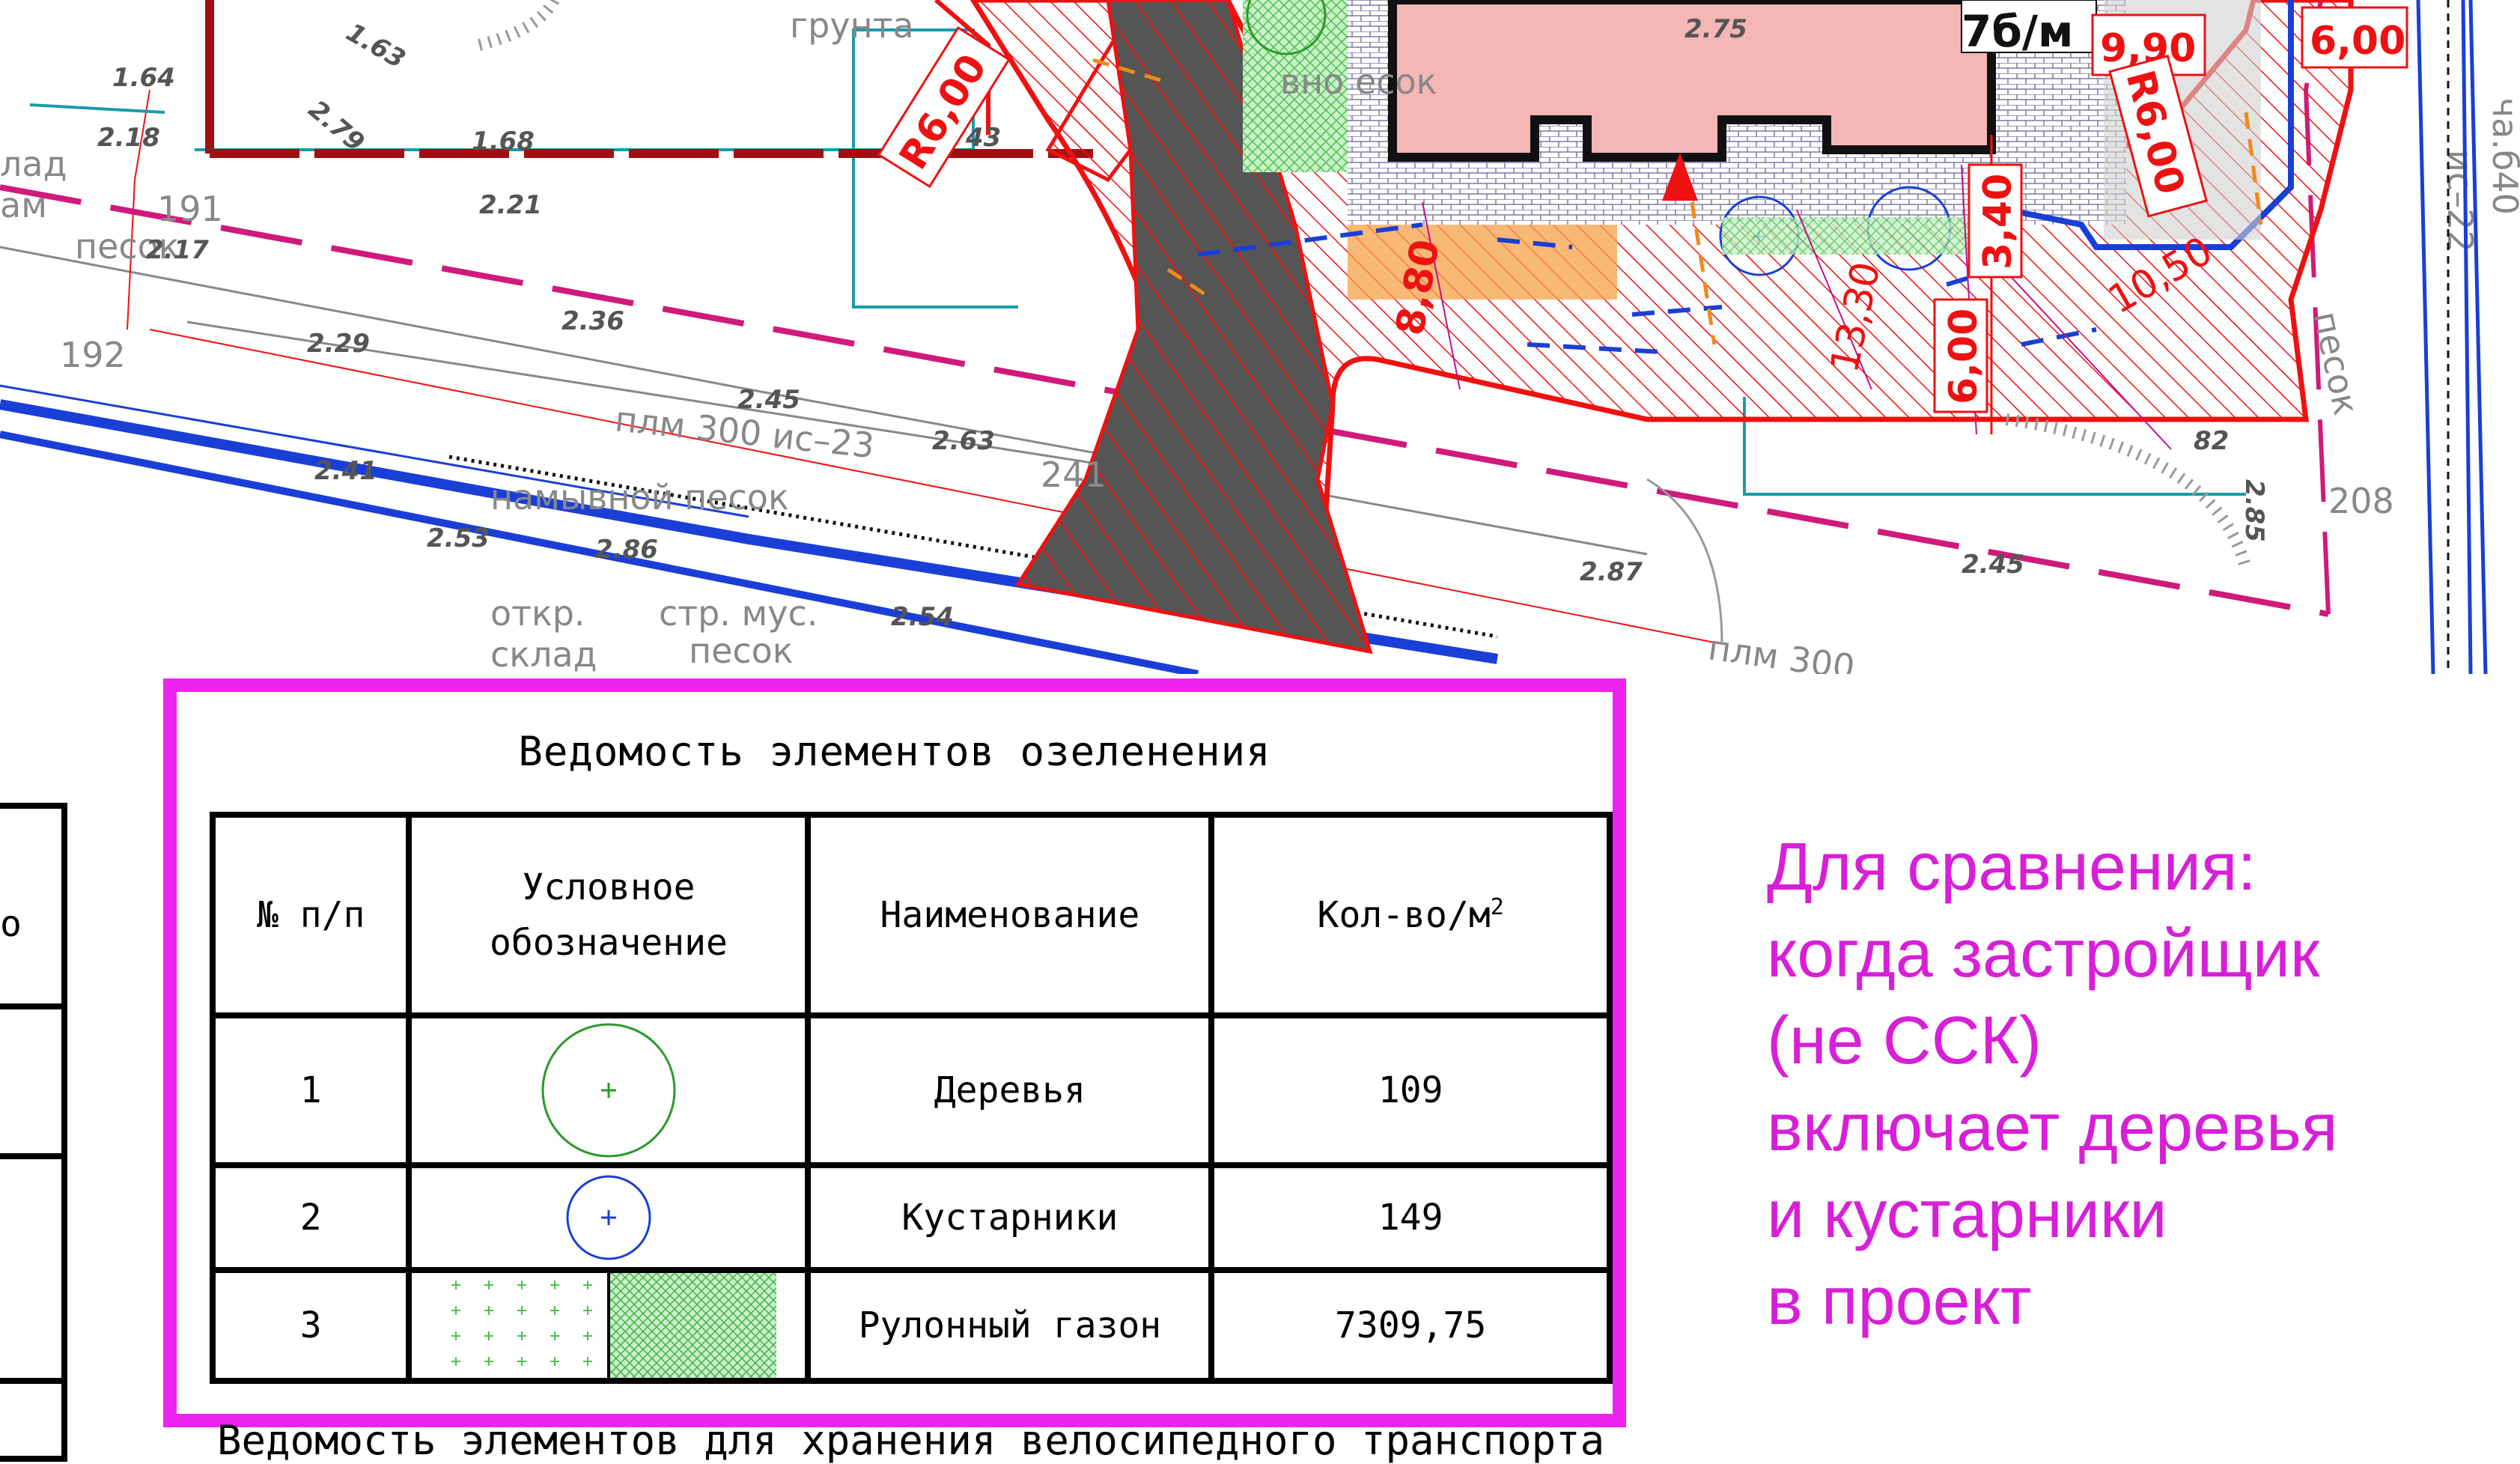  What do you see at coordinates (2052, 1127) in the screenshot?
I see `note-line: включает деревья` at bounding box center [2052, 1127].